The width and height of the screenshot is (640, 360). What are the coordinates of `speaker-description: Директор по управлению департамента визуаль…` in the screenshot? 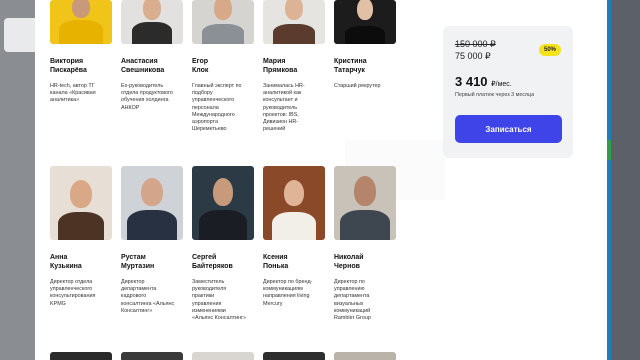 It's located at (352, 300).